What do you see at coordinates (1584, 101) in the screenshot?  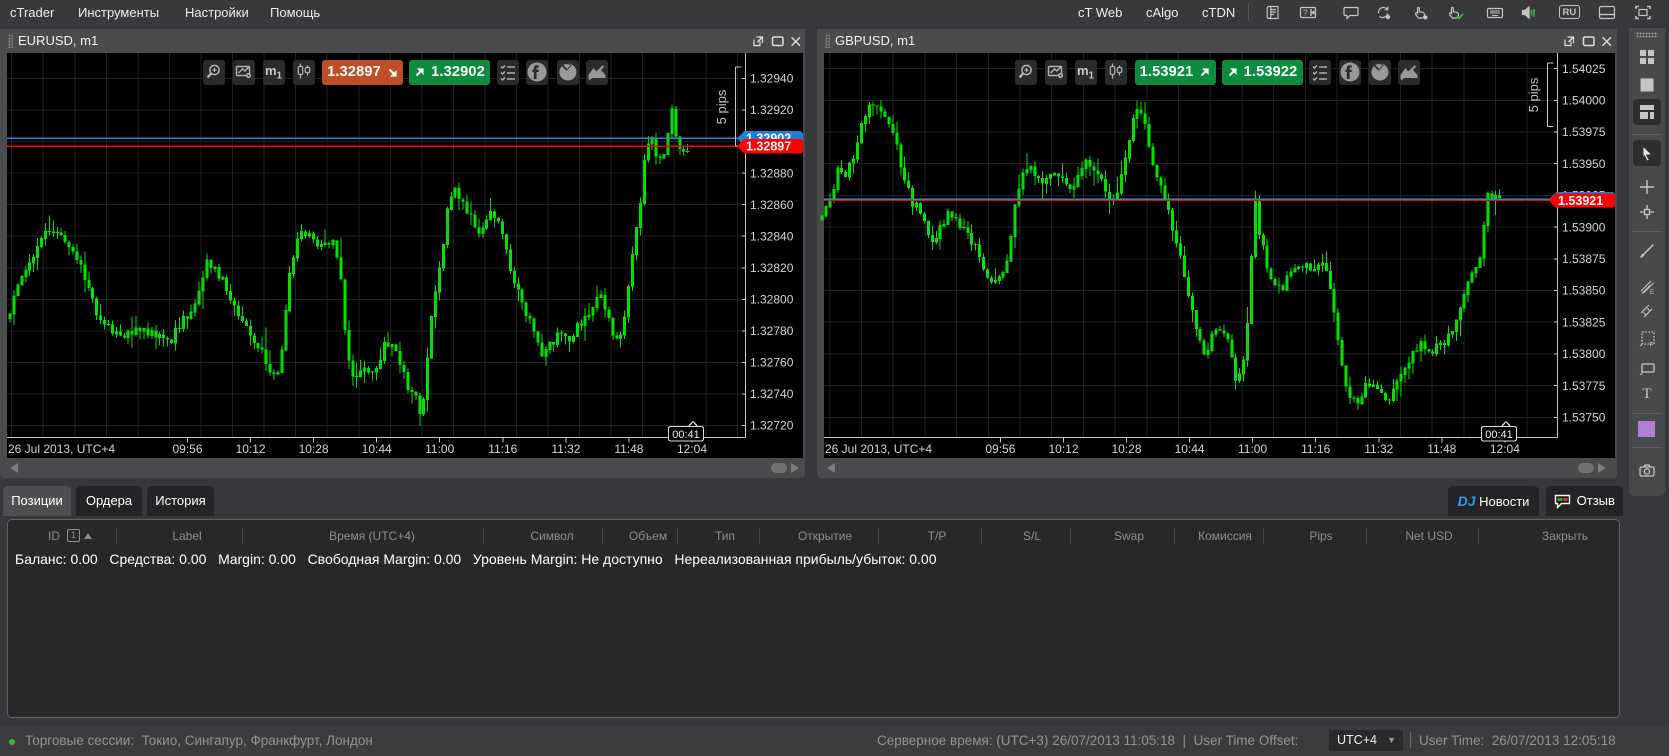 I see `svg-text: 1.54000` at bounding box center [1584, 101].